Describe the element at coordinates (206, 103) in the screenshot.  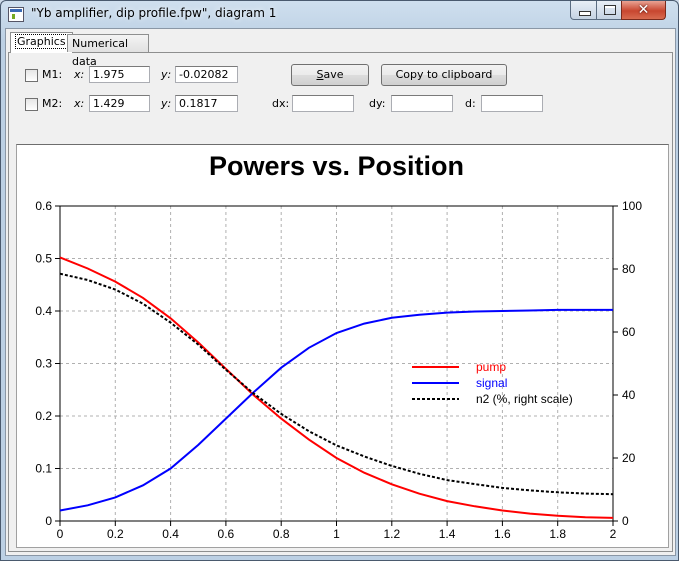
I see `m2-y-field: 0.1817` at that location.